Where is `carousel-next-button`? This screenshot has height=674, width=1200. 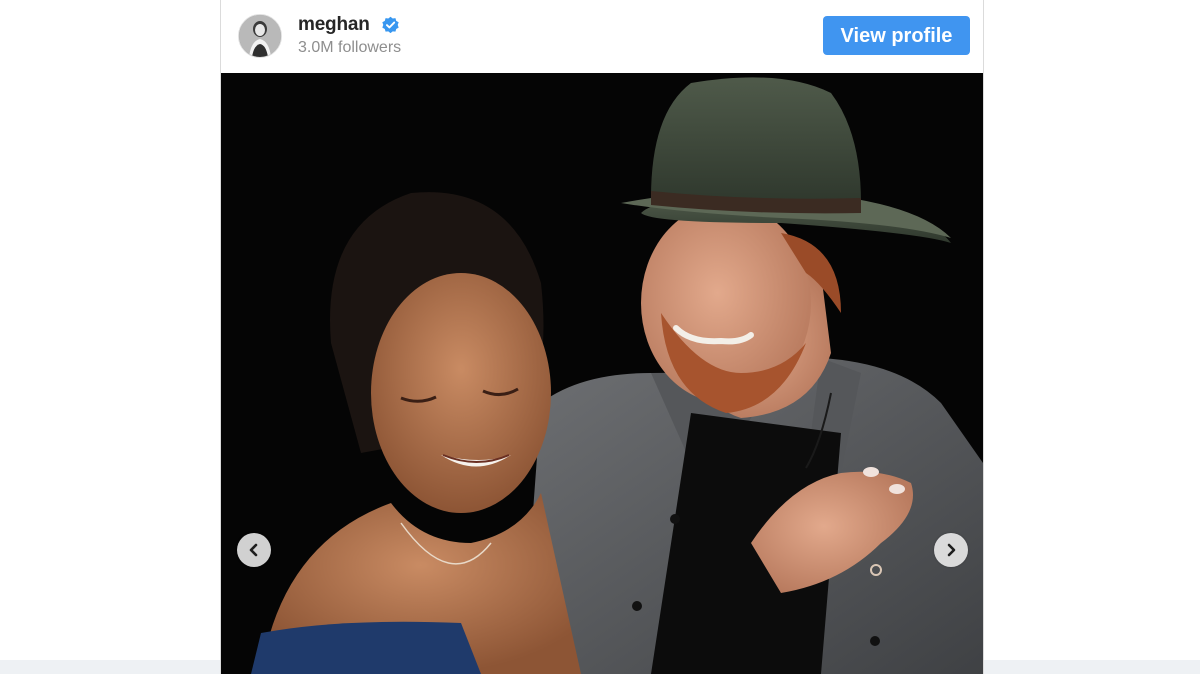 carousel-next-button is located at coordinates (951, 550).